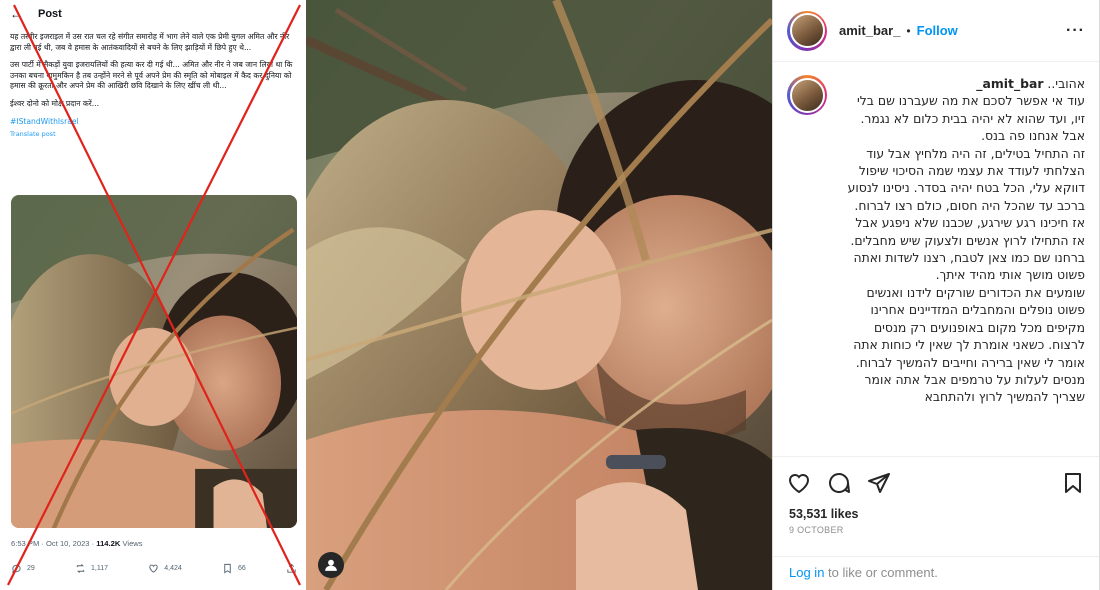 The width and height of the screenshot is (1100, 590). Describe the element at coordinates (962, 83) in the screenshot. I see `caption-first-line: אהובי.. amit_bar_` at that location.